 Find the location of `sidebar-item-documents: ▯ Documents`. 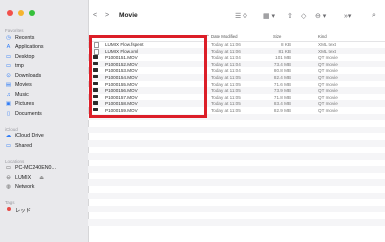

sidebar-item-documents: ▯ Documents is located at coordinates (46, 114).